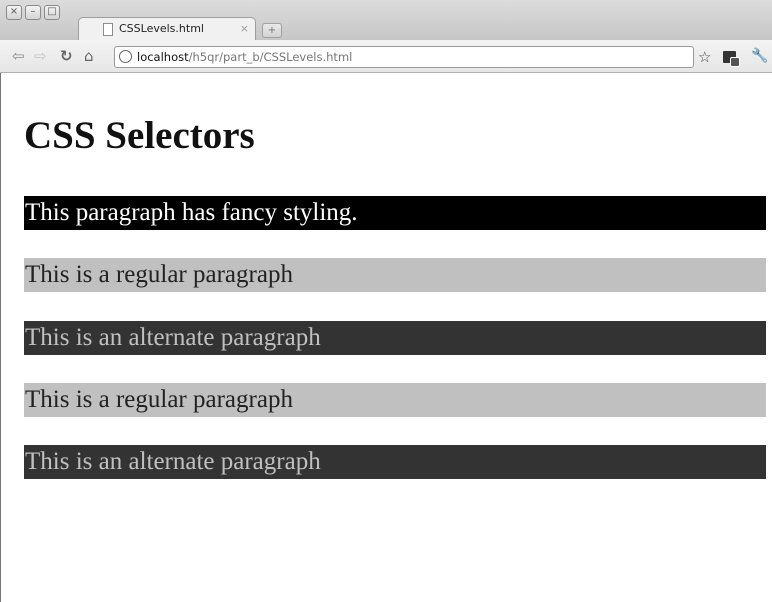  Describe the element at coordinates (18, 56) in the screenshot. I see `back-arrow-icon: ⇦` at that location.